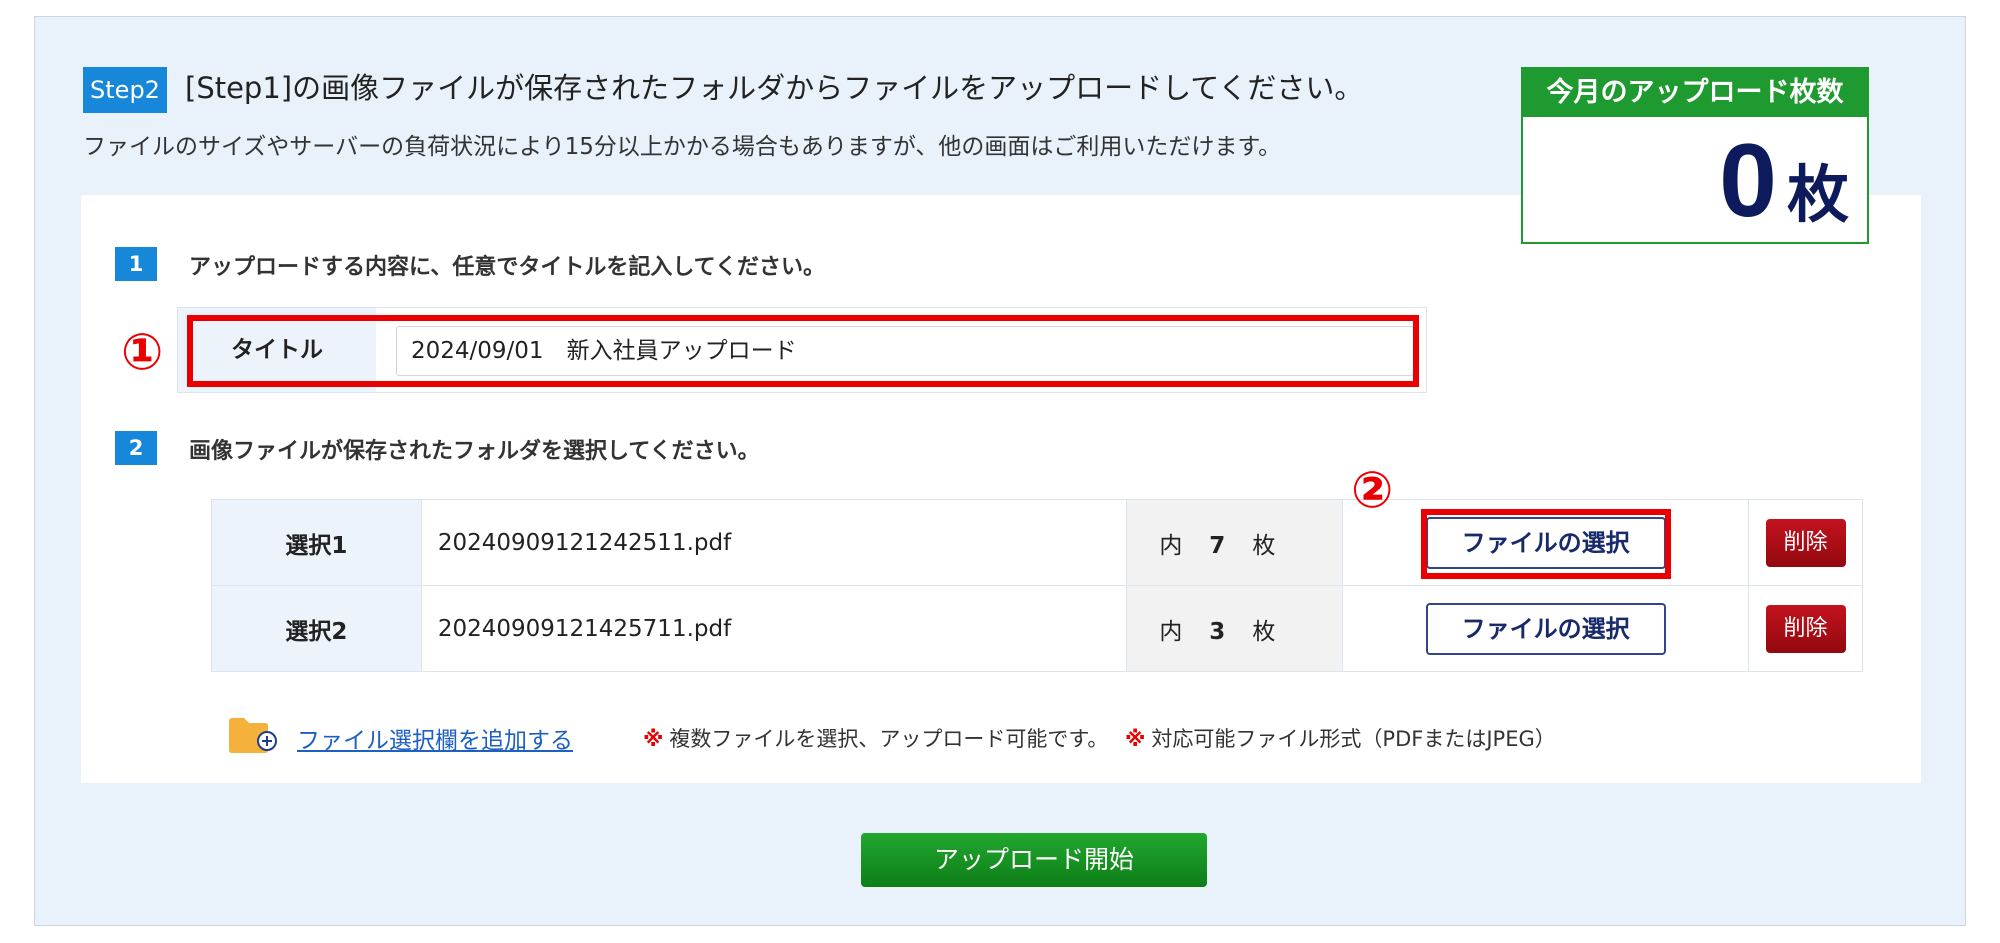  What do you see at coordinates (1372, 490) in the screenshot?
I see `annotation-marker-2: ②` at bounding box center [1372, 490].